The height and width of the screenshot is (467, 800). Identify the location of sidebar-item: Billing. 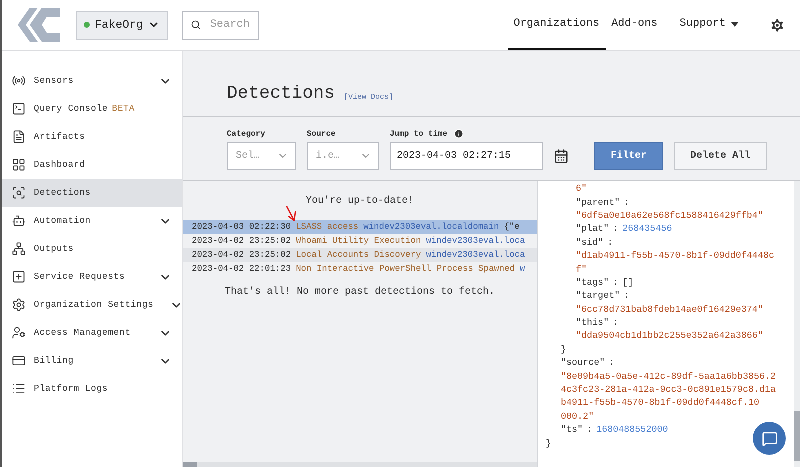
(92, 361).